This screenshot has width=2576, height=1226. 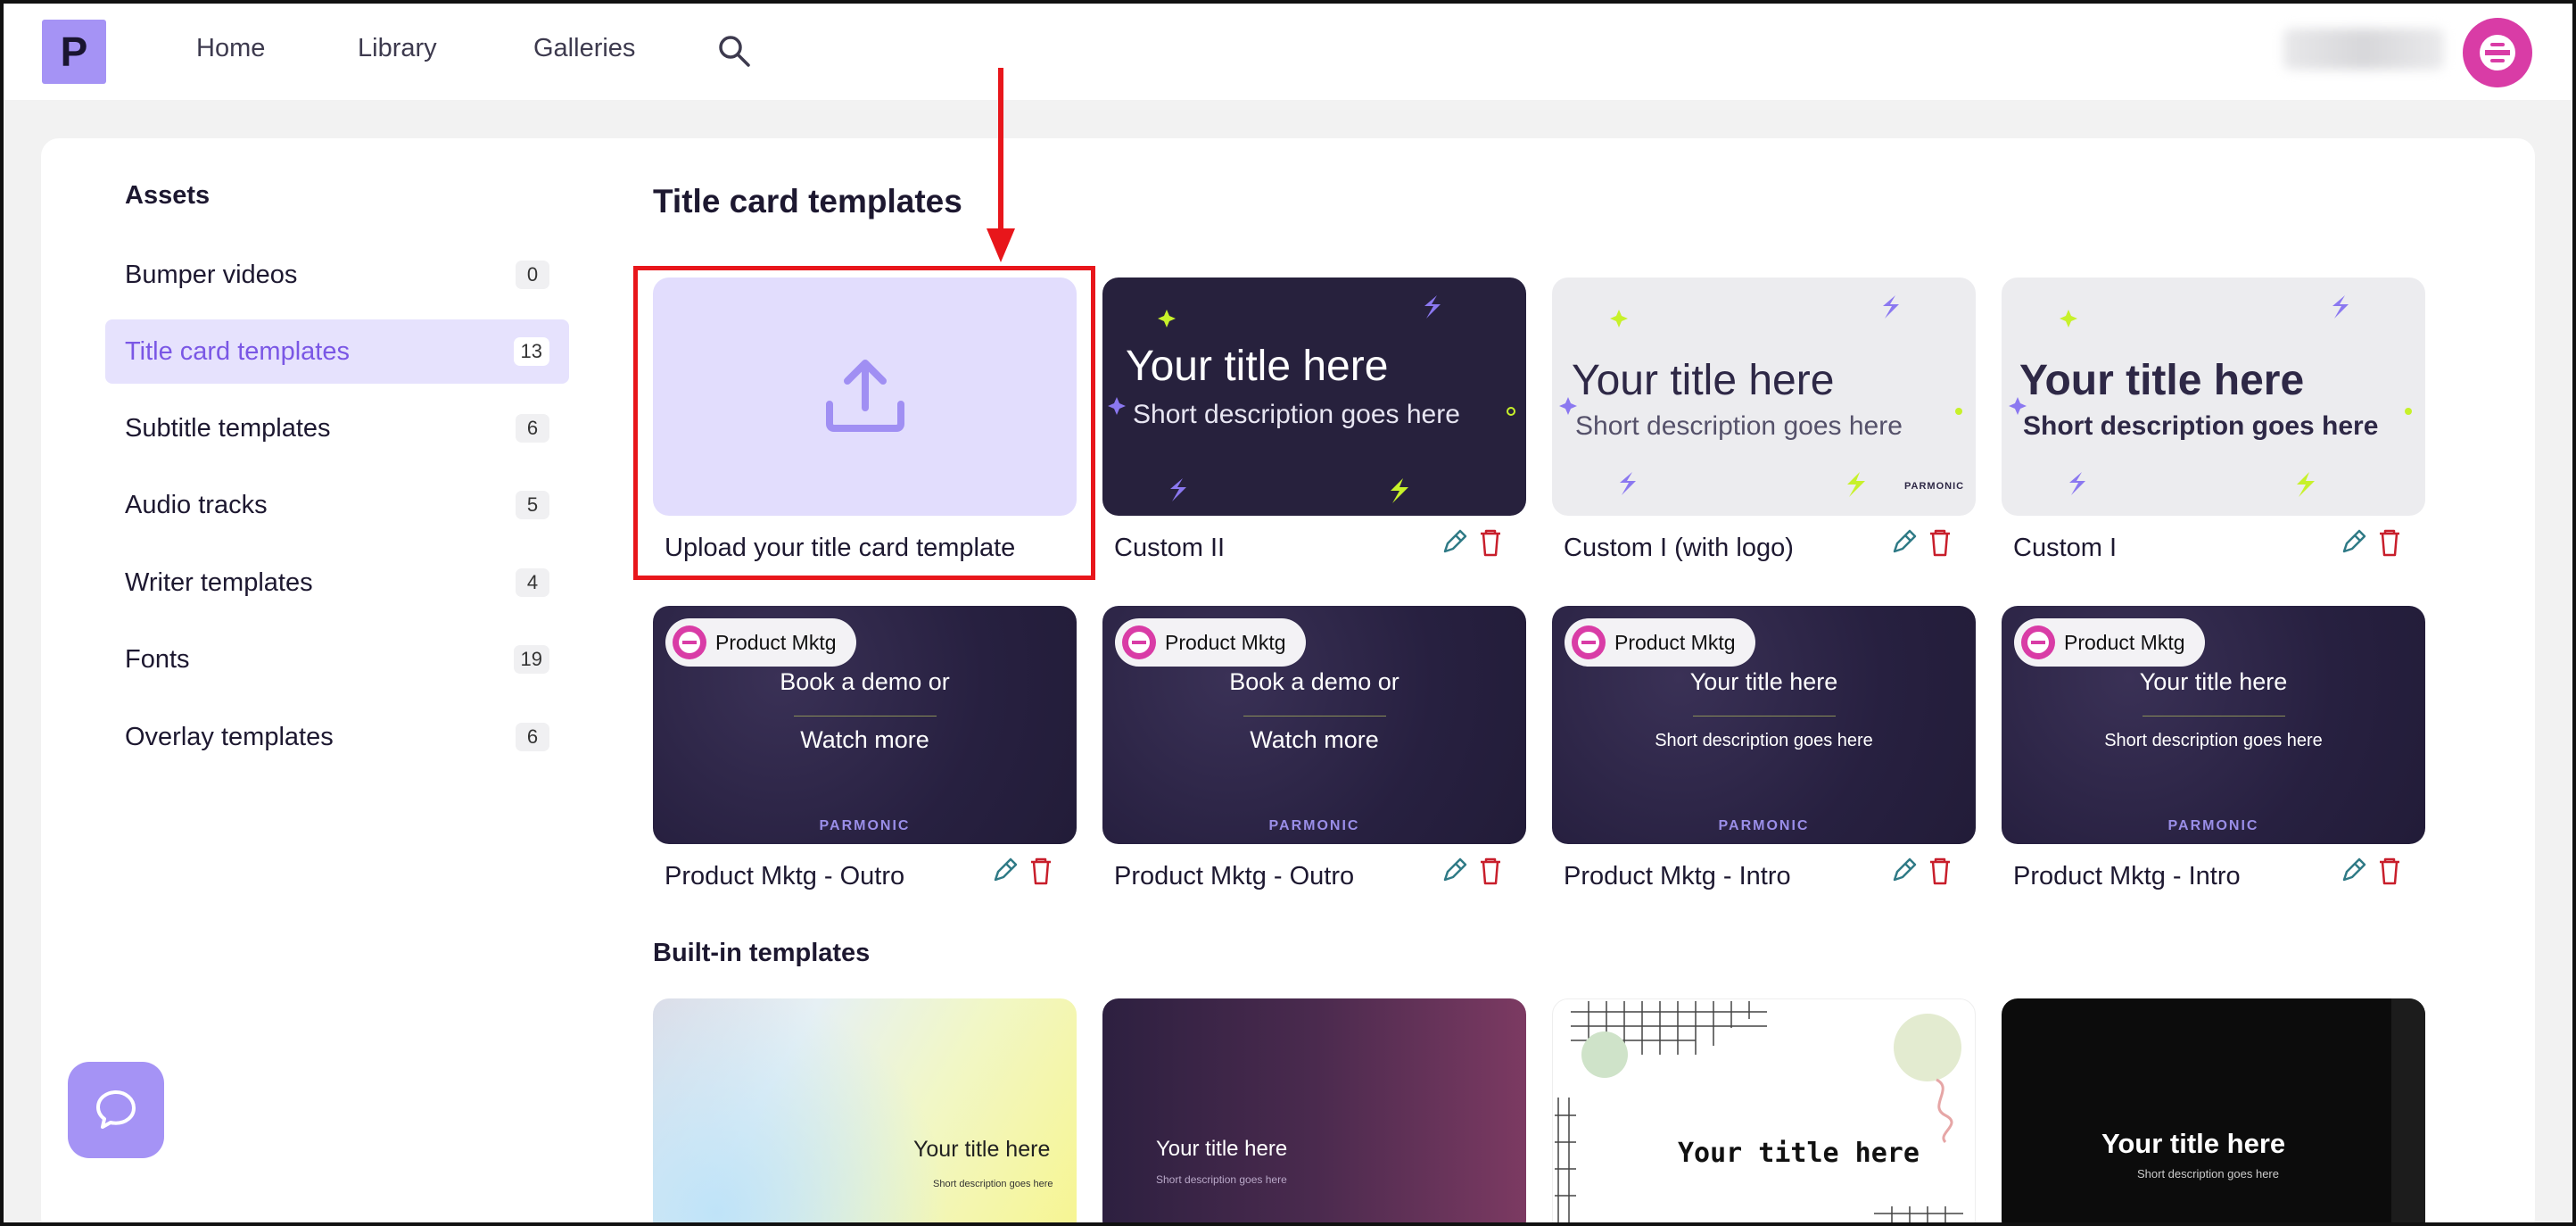 What do you see at coordinates (531, 659) in the screenshot?
I see `count-badge: 19` at bounding box center [531, 659].